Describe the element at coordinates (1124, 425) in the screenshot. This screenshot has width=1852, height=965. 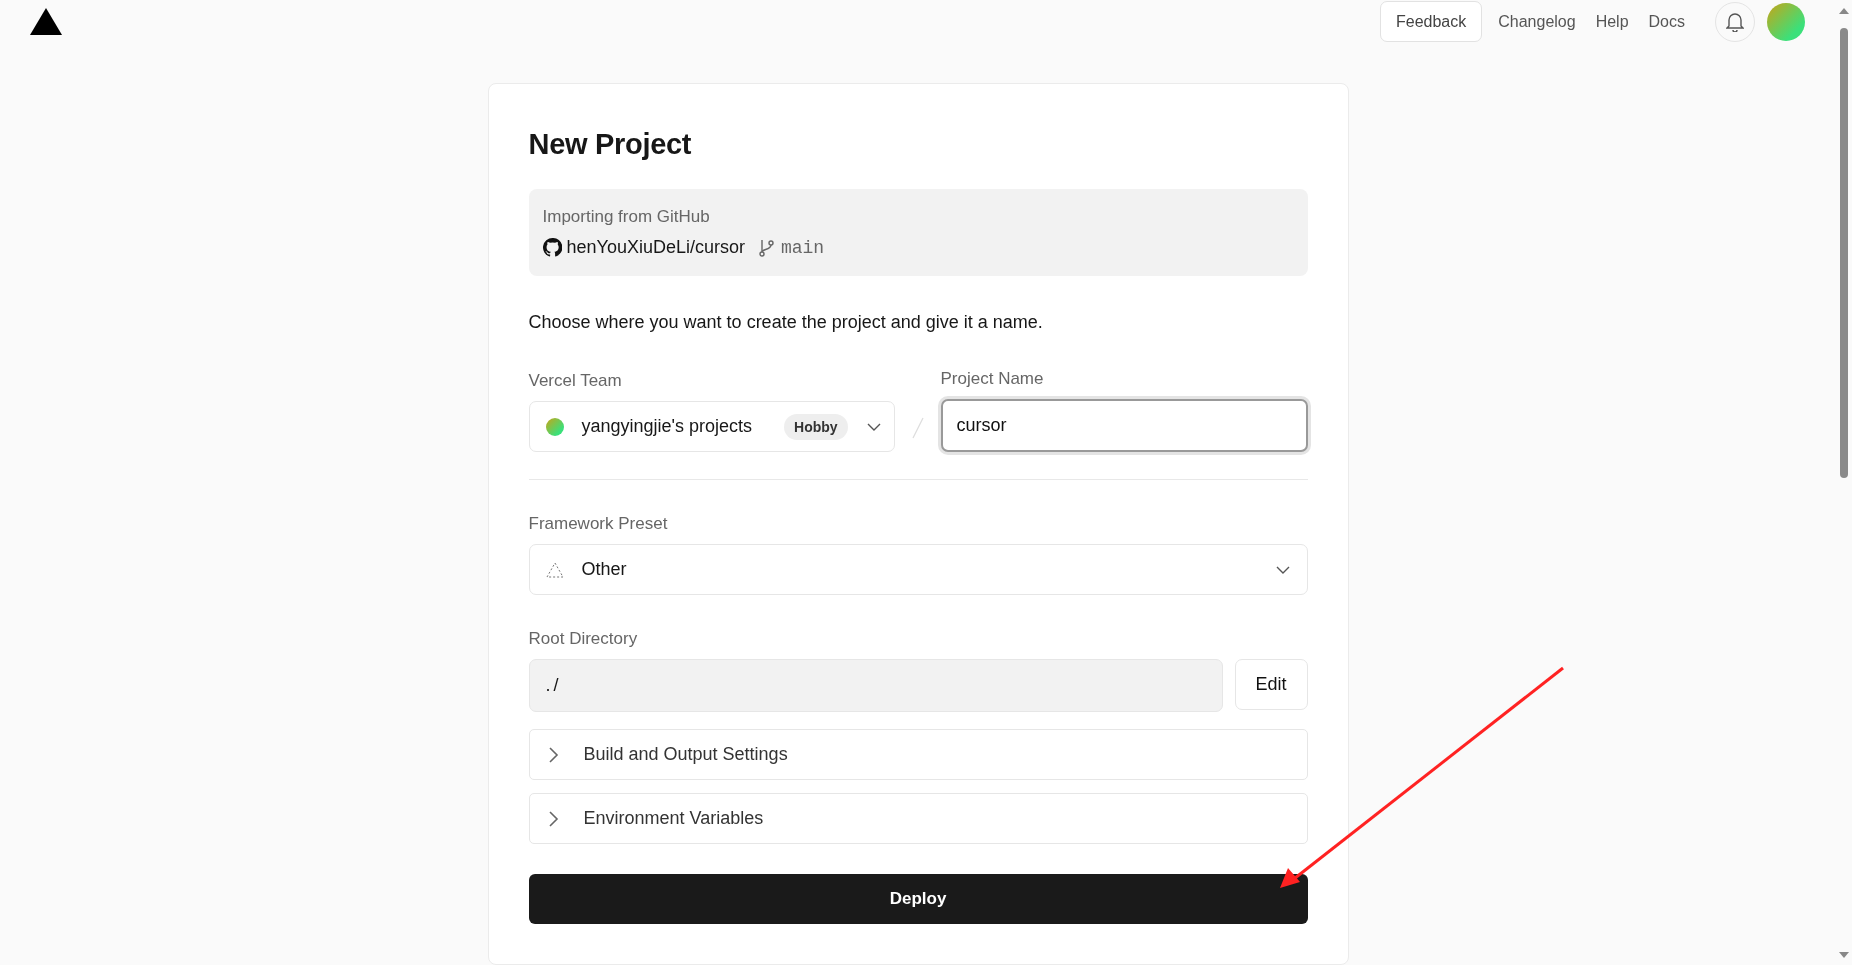
I see `project-name-input: cursor` at that location.